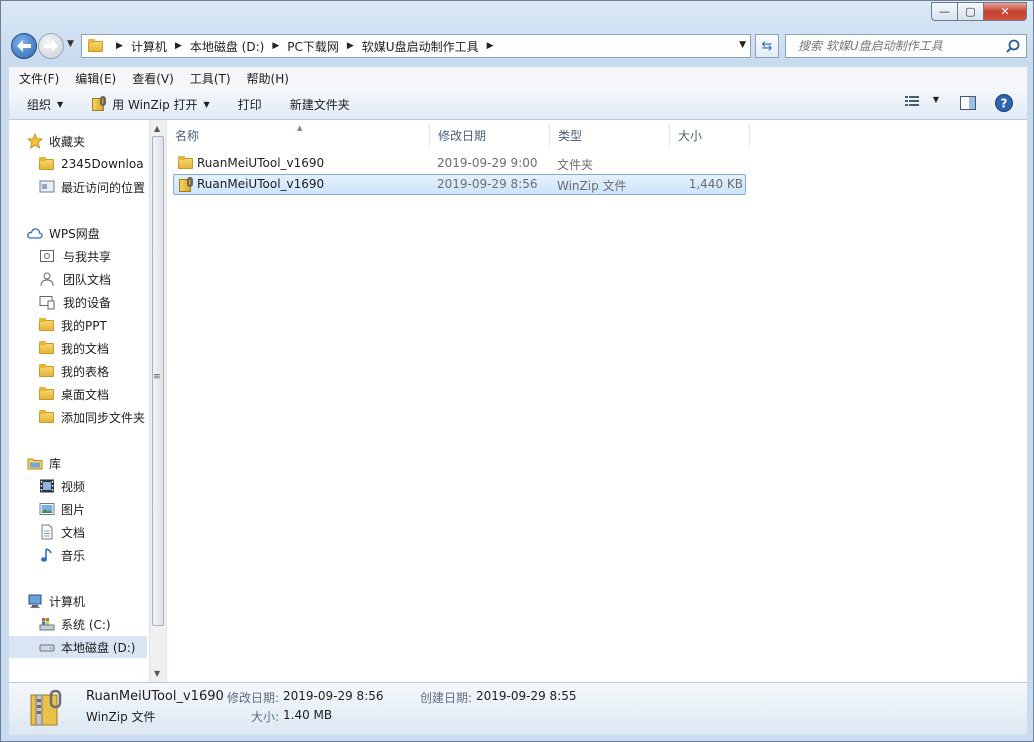 This screenshot has height=742, width=1034. I want to click on breadcrumb-item: 计算机, so click(149, 46).